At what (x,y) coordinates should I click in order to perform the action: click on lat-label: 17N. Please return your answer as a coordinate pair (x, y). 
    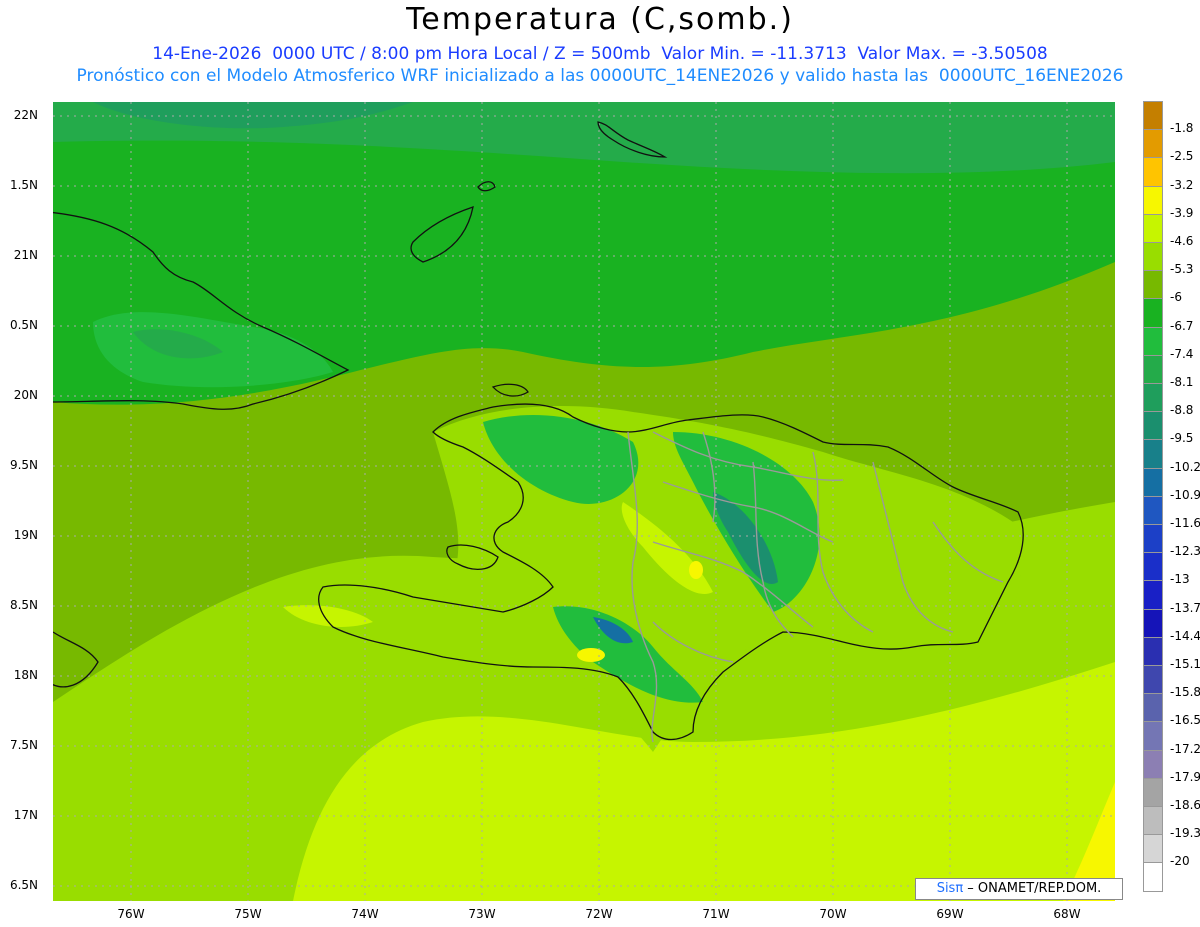
    Looking at the image, I should click on (25, 815).